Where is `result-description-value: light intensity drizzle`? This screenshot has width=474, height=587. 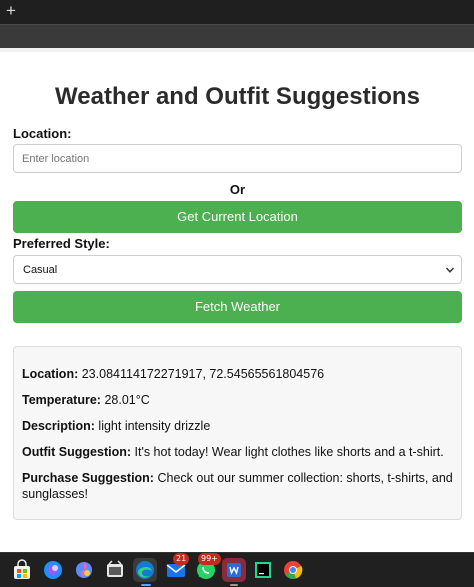 result-description-value: light intensity drizzle is located at coordinates (154, 426).